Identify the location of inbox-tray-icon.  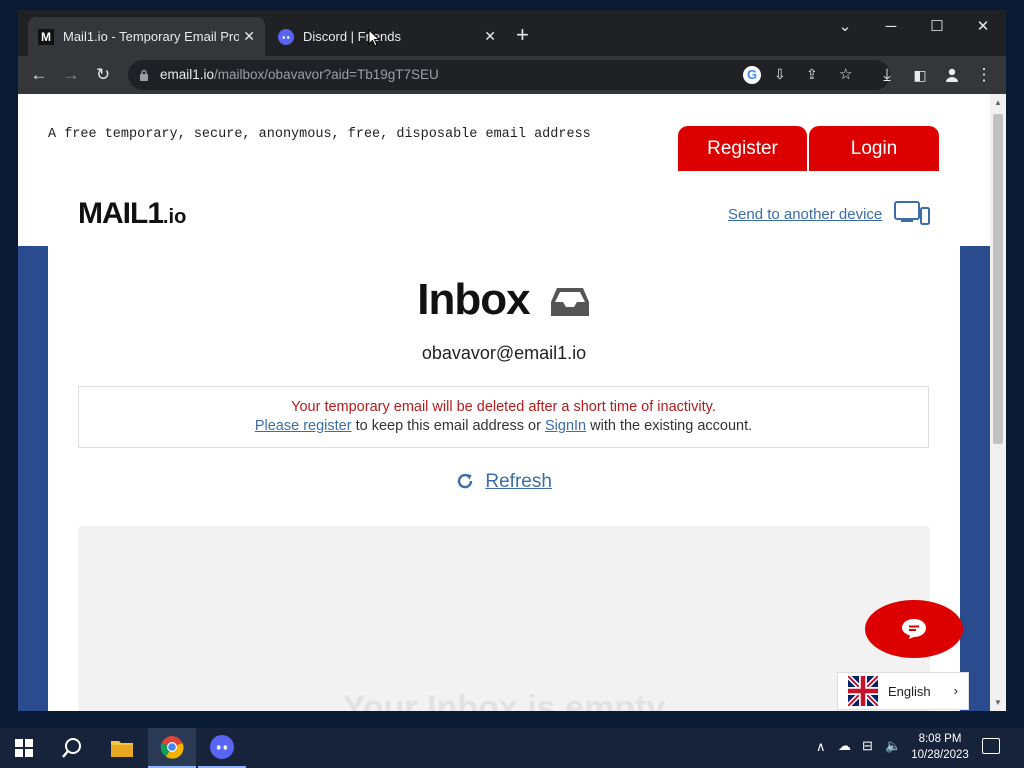
(569, 302).